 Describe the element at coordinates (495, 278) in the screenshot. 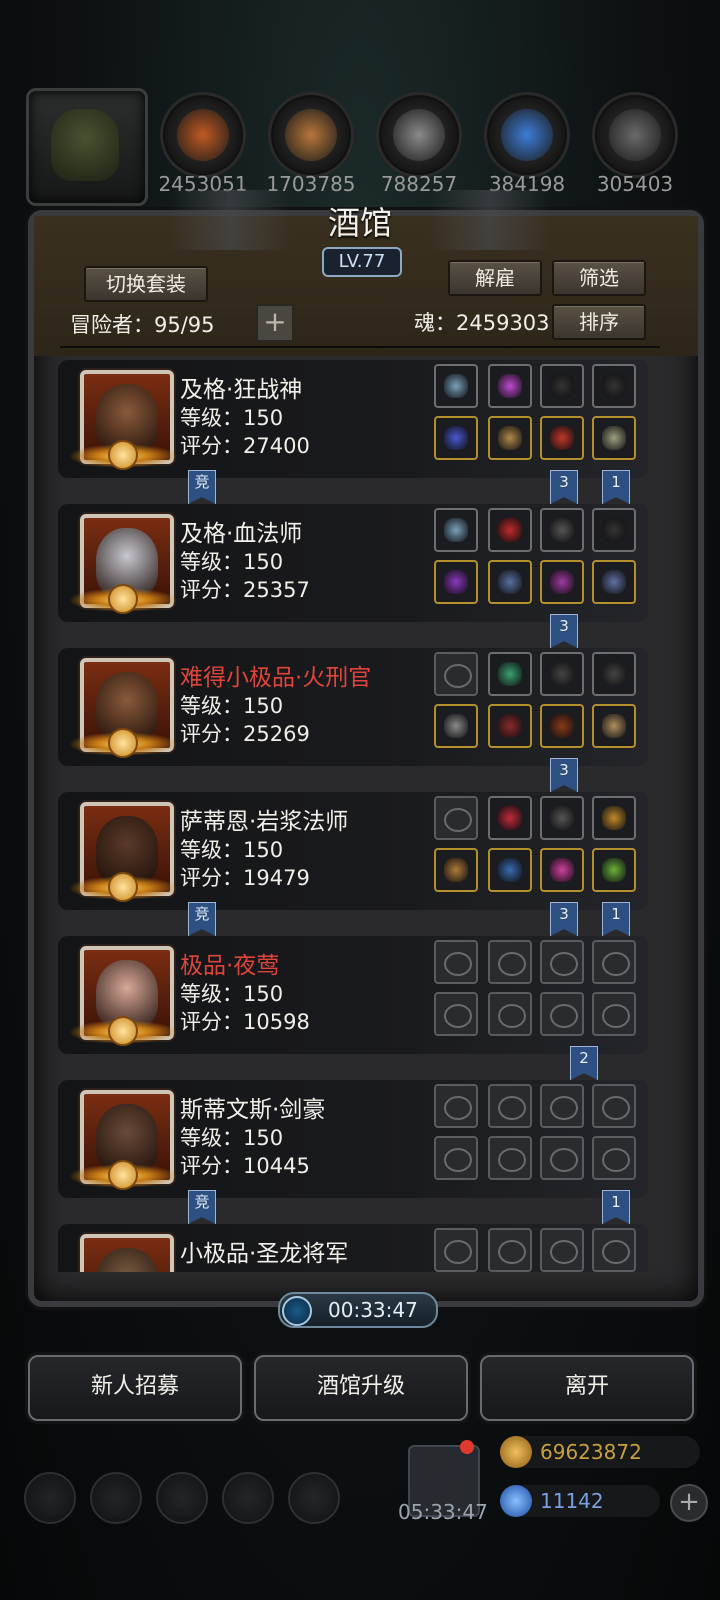

I see `dismiss-button: 解雇` at that location.